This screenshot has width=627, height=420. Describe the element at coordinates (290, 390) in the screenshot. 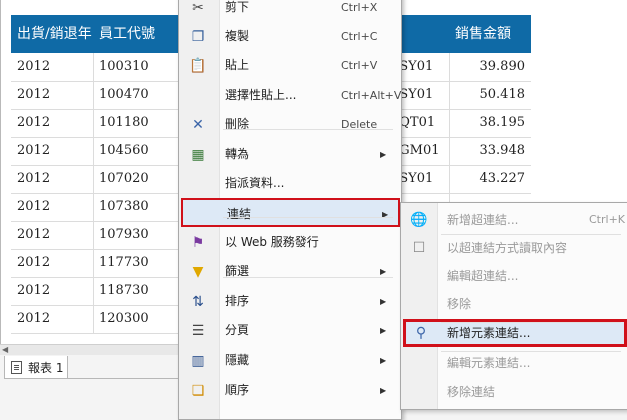

I see `menu-item: ❏ 順序 ▶` at that location.